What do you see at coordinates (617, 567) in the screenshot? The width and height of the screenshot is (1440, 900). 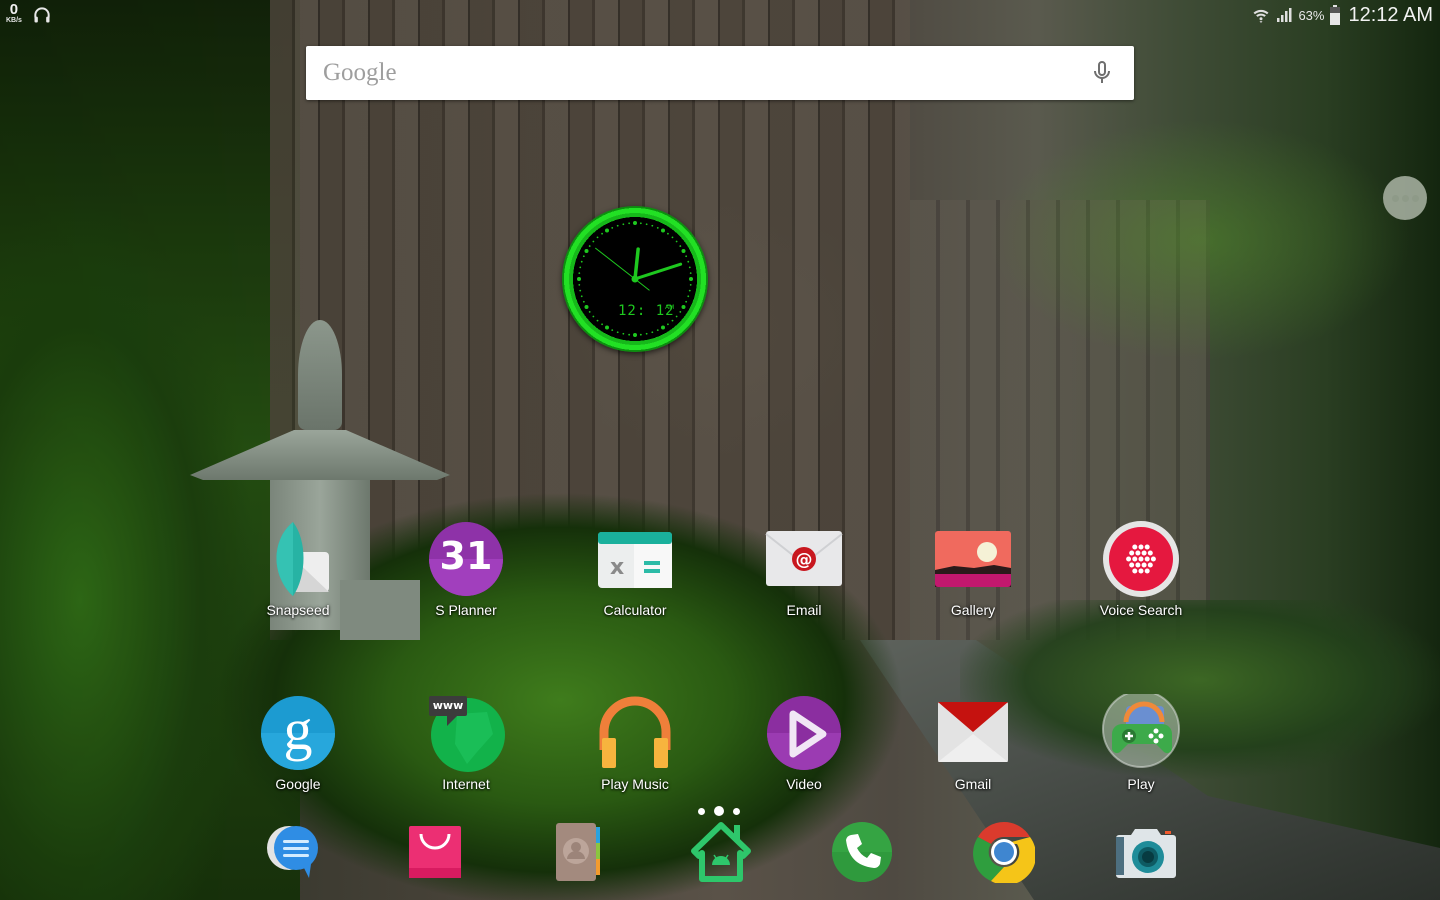 I see `svg-text: x` at bounding box center [617, 567].